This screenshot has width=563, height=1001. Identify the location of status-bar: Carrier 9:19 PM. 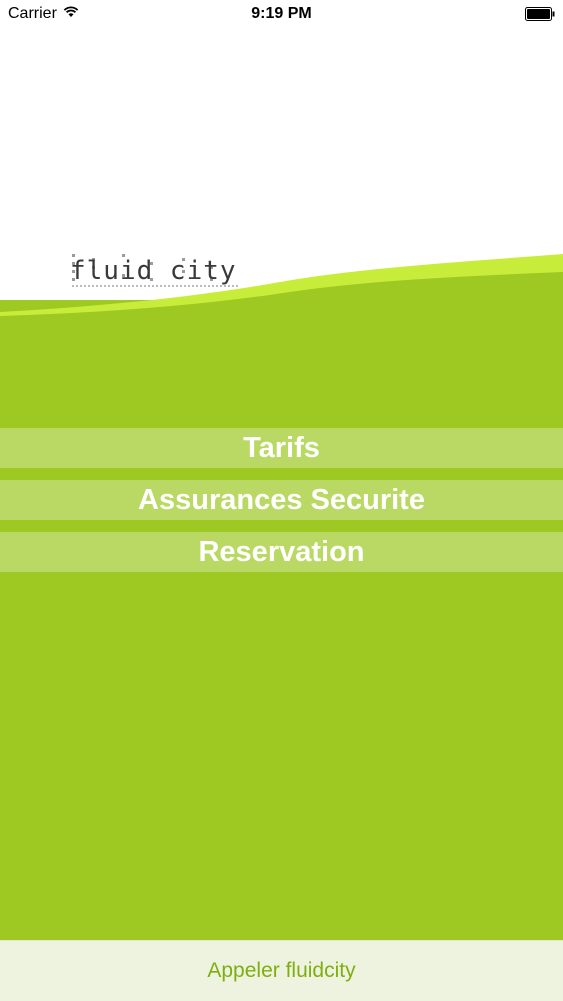
(281, 15).